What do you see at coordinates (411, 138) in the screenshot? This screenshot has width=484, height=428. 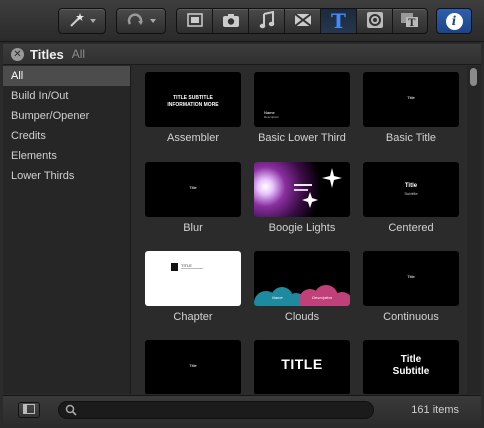 I see `tile-label: Basic Title` at bounding box center [411, 138].